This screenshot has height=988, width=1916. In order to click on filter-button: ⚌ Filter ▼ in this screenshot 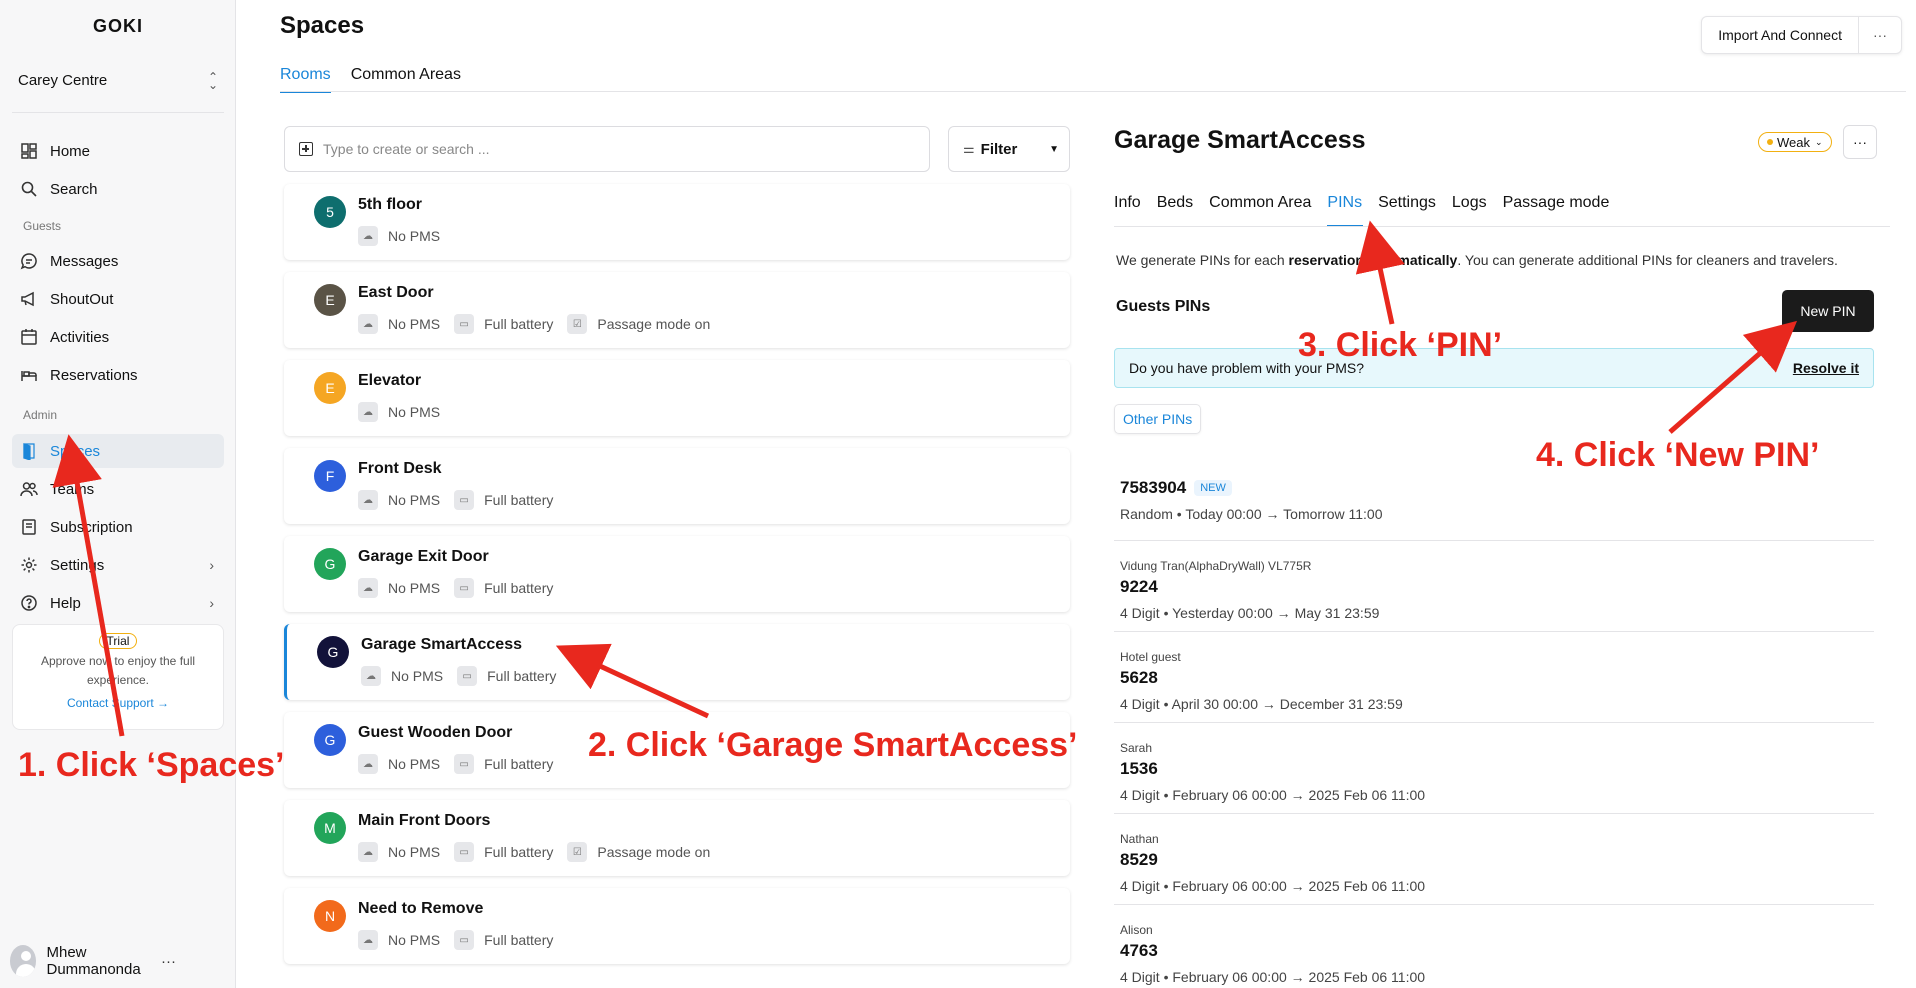, I will do `click(1009, 149)`.